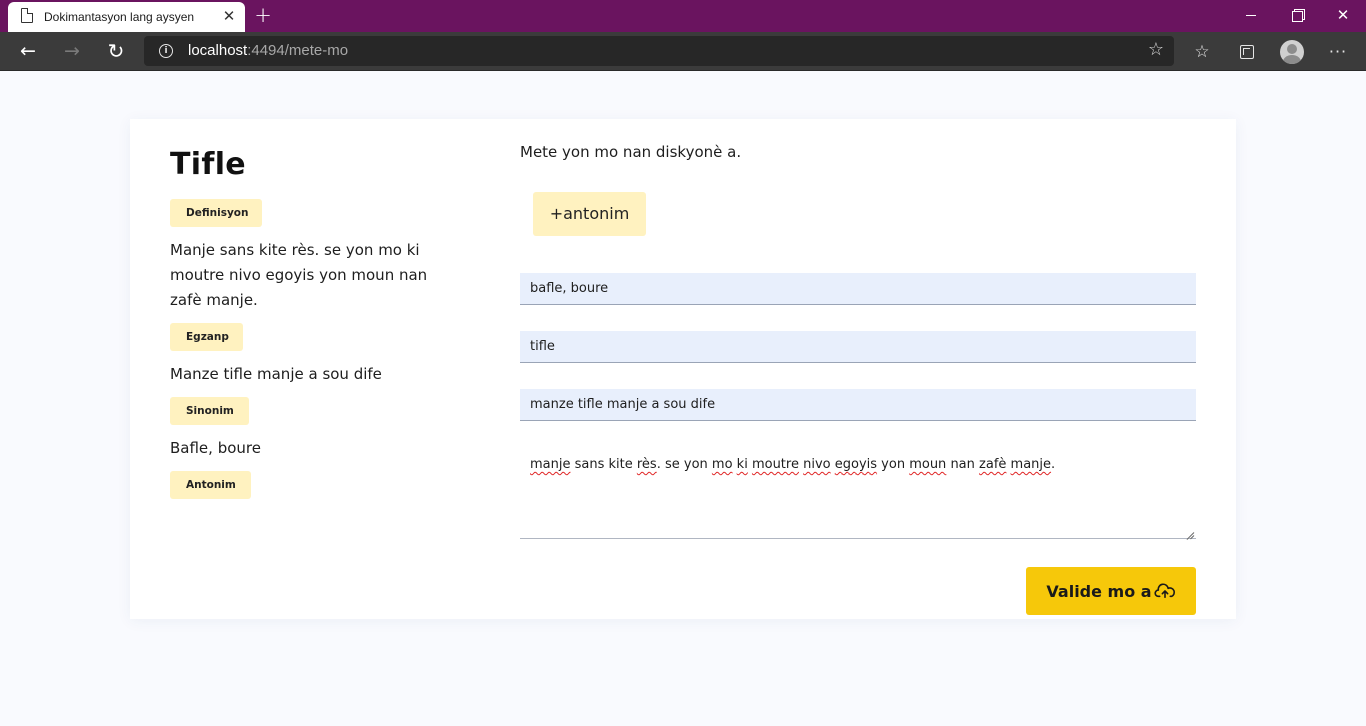 This screenshot has height=726, width=1366. I want to click on favorite-star-icon: ☆, so click(1156, 50).